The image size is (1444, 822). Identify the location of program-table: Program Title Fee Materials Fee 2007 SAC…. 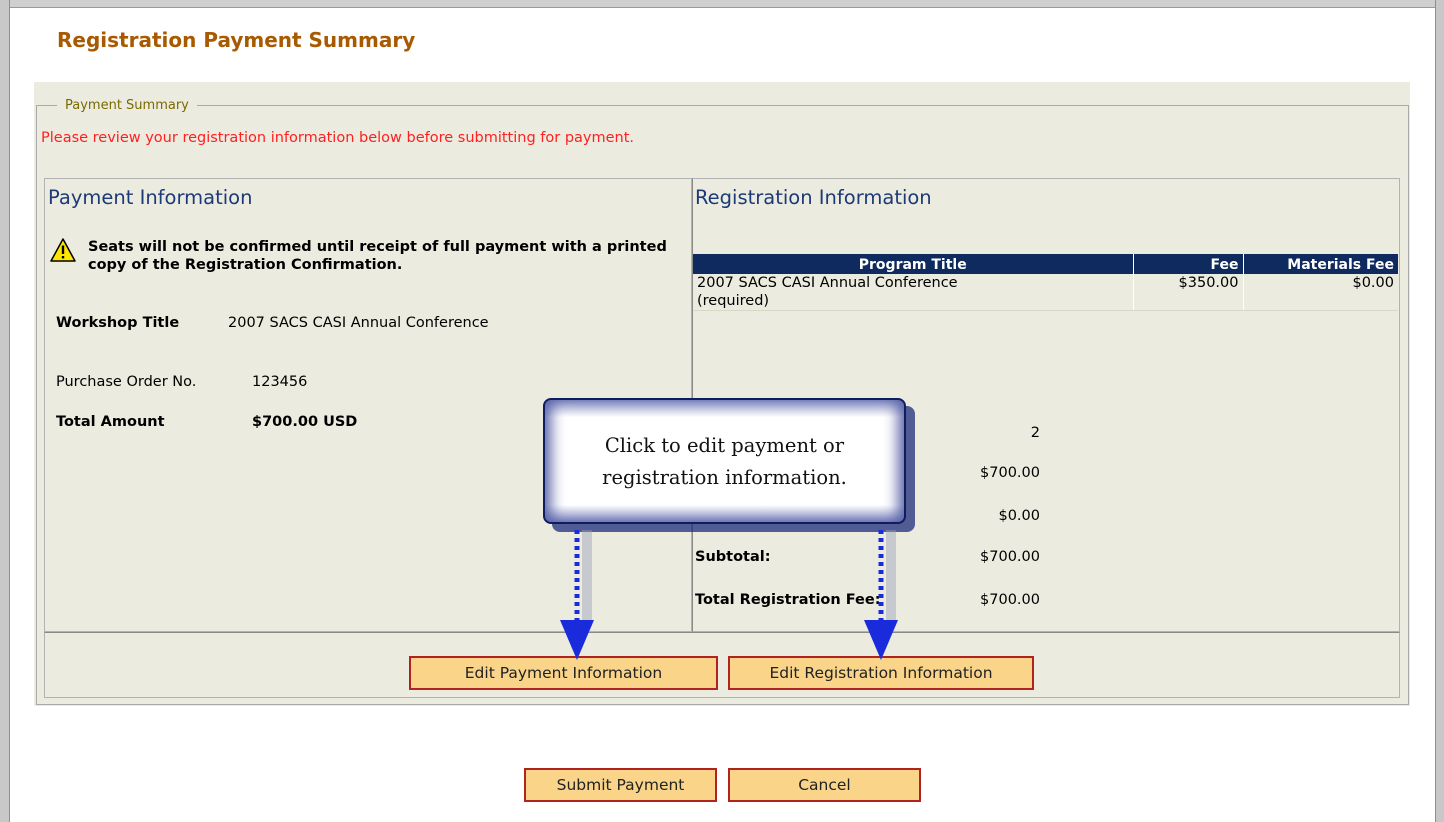
(1045, 282).